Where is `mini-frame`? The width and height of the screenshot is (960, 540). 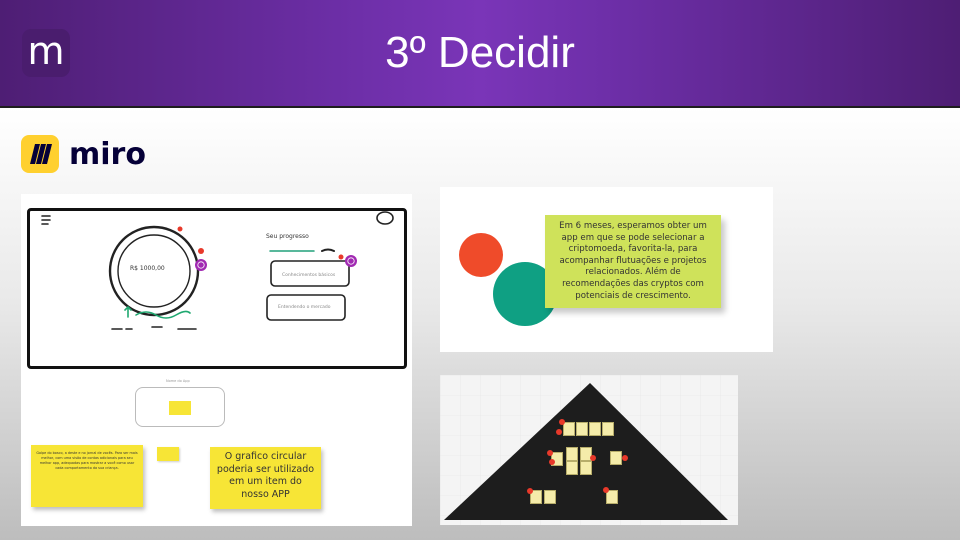
mini-frame is located at coordinates (180, 407).